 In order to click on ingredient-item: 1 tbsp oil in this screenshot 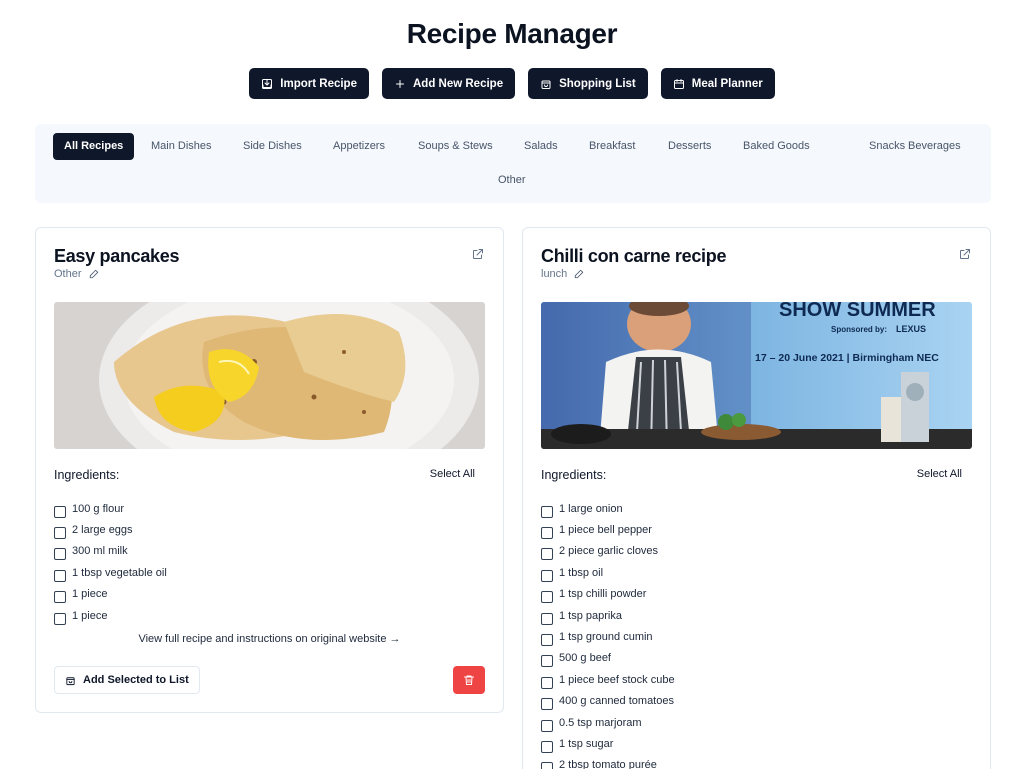, I will do `click(608, 572)`.